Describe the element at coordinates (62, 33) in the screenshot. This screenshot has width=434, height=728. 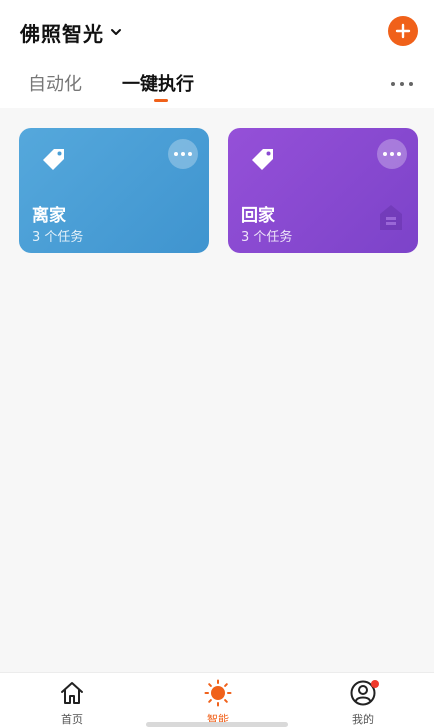
I see `home-name: 佛照智光` at that location.